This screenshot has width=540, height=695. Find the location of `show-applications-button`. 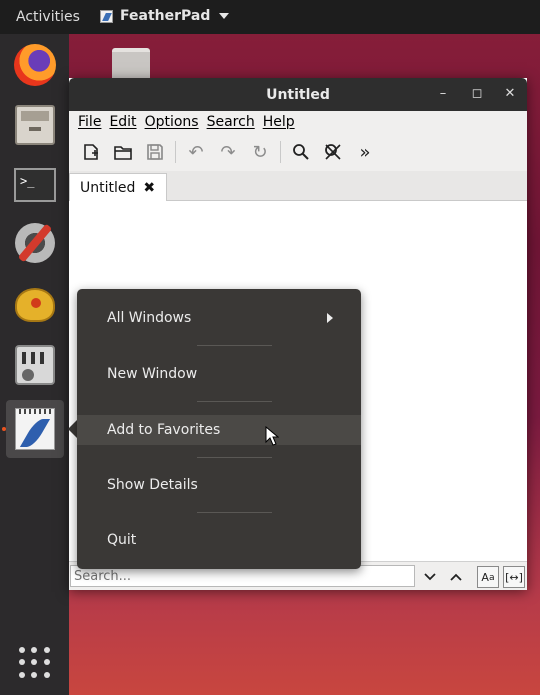

show-applications-button is located at coordinates (35, 663).